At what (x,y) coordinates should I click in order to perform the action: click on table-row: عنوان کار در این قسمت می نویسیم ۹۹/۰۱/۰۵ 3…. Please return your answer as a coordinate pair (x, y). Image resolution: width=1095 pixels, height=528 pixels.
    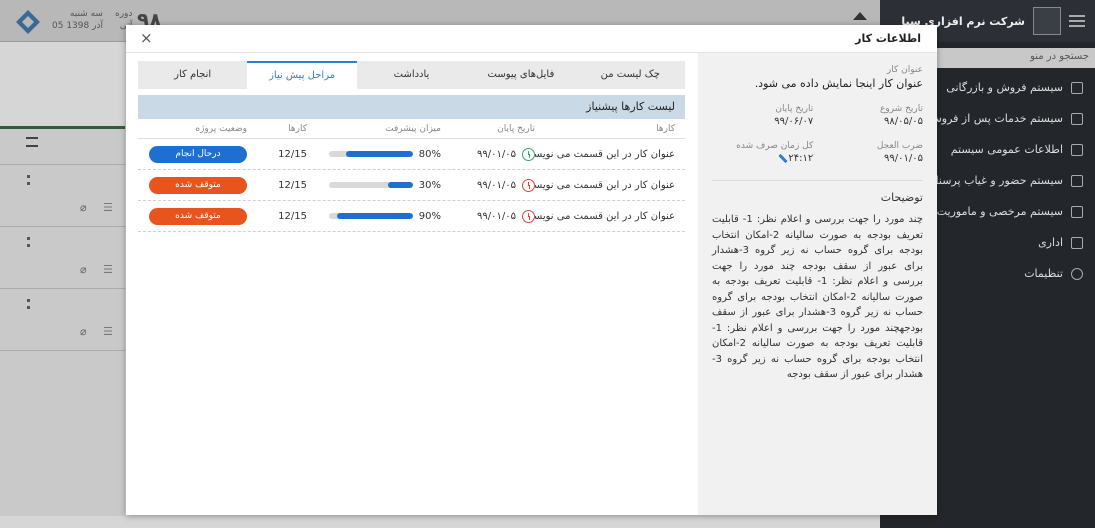
    Looking at the image, I should click on (411, 185).